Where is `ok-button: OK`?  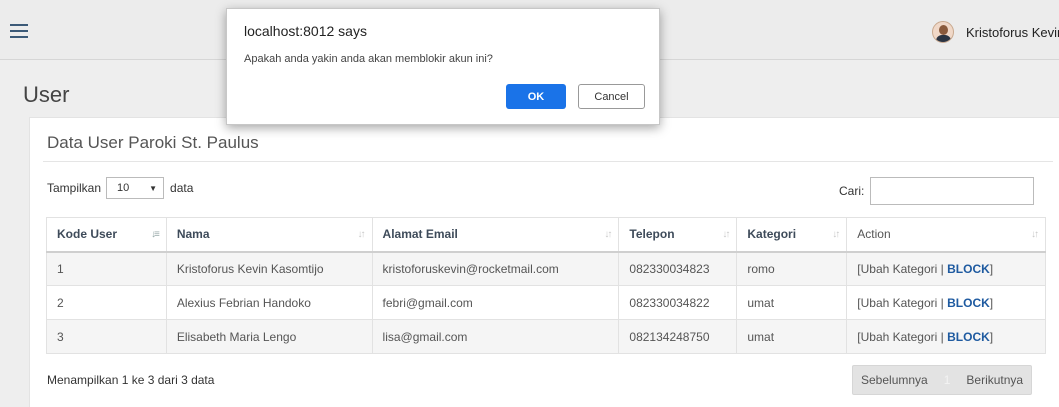
ok-button: OK is located at coordinates (536, 96).